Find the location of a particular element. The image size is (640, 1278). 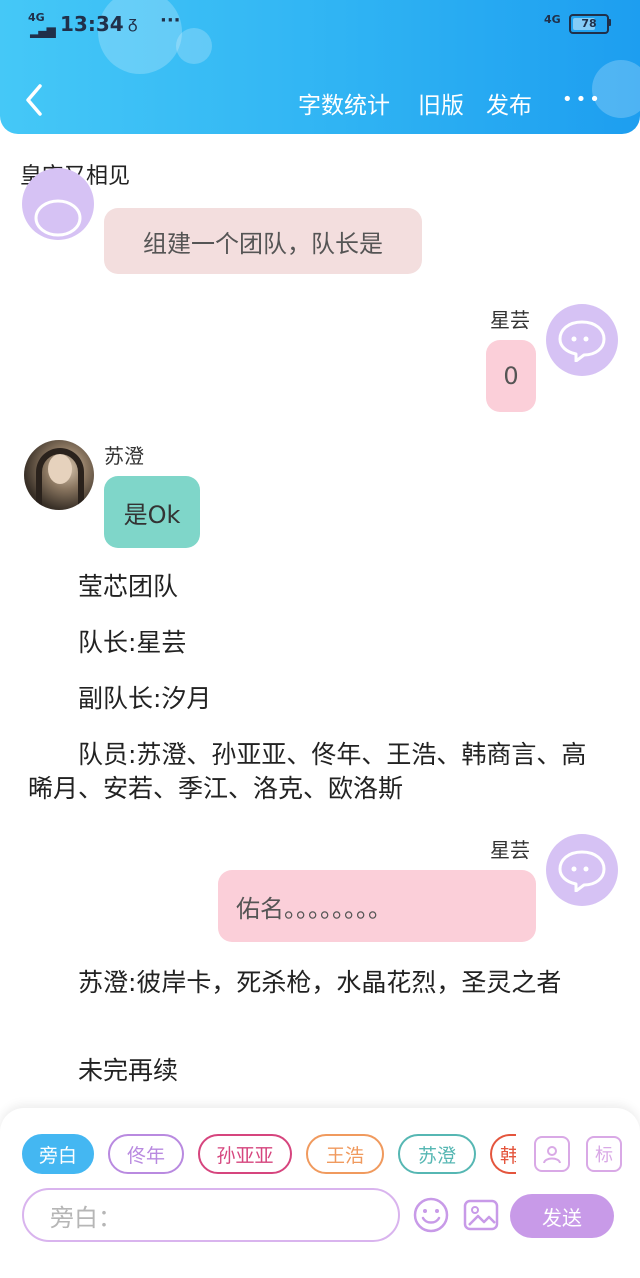

battery-icon: 78 is located at coordinates (589, 24).